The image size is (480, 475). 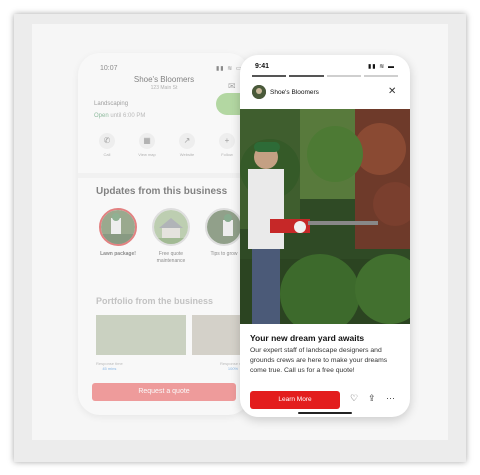 I want to click on business-category: Landscaping, so click(x=111, y=104).